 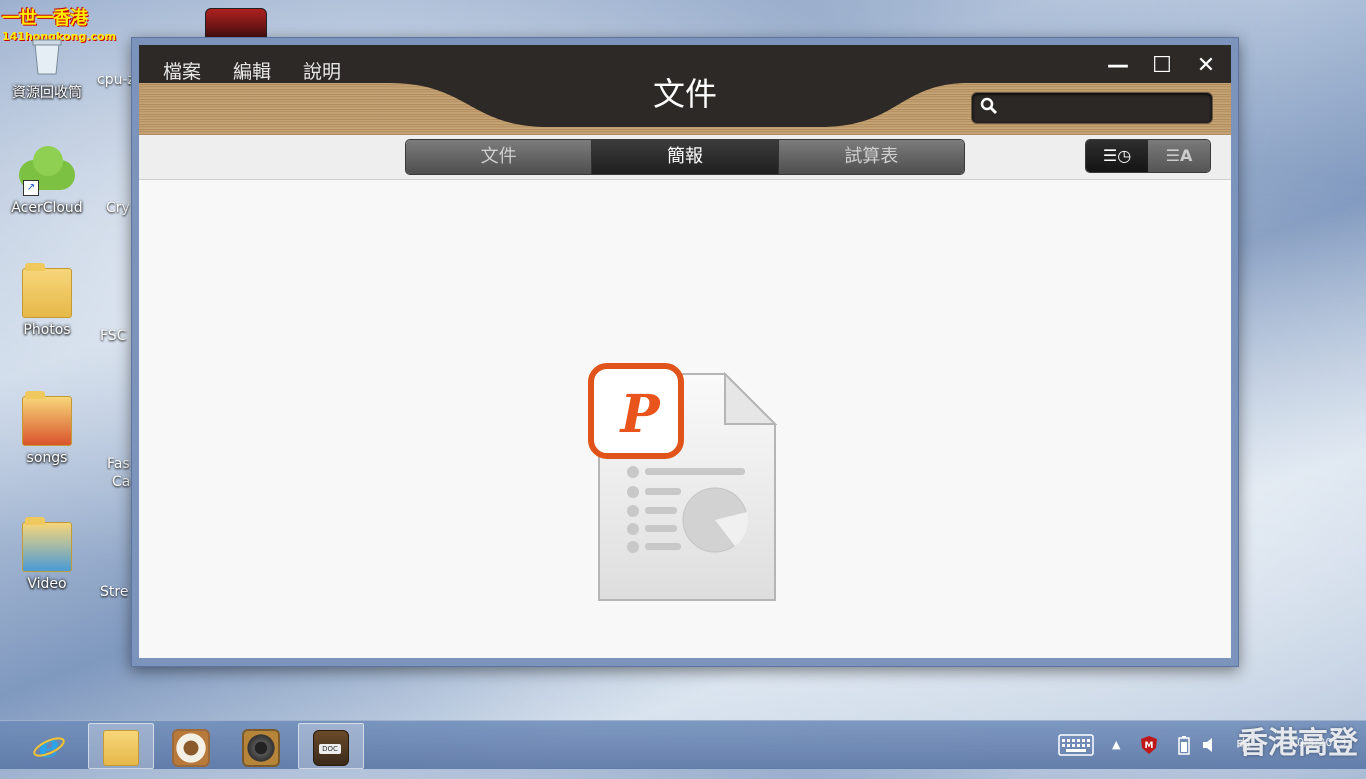 What do you see at coordinates (499, 157) in the screenshot?
I see `tab-documents: 文件` at bounding box center [499, 157].